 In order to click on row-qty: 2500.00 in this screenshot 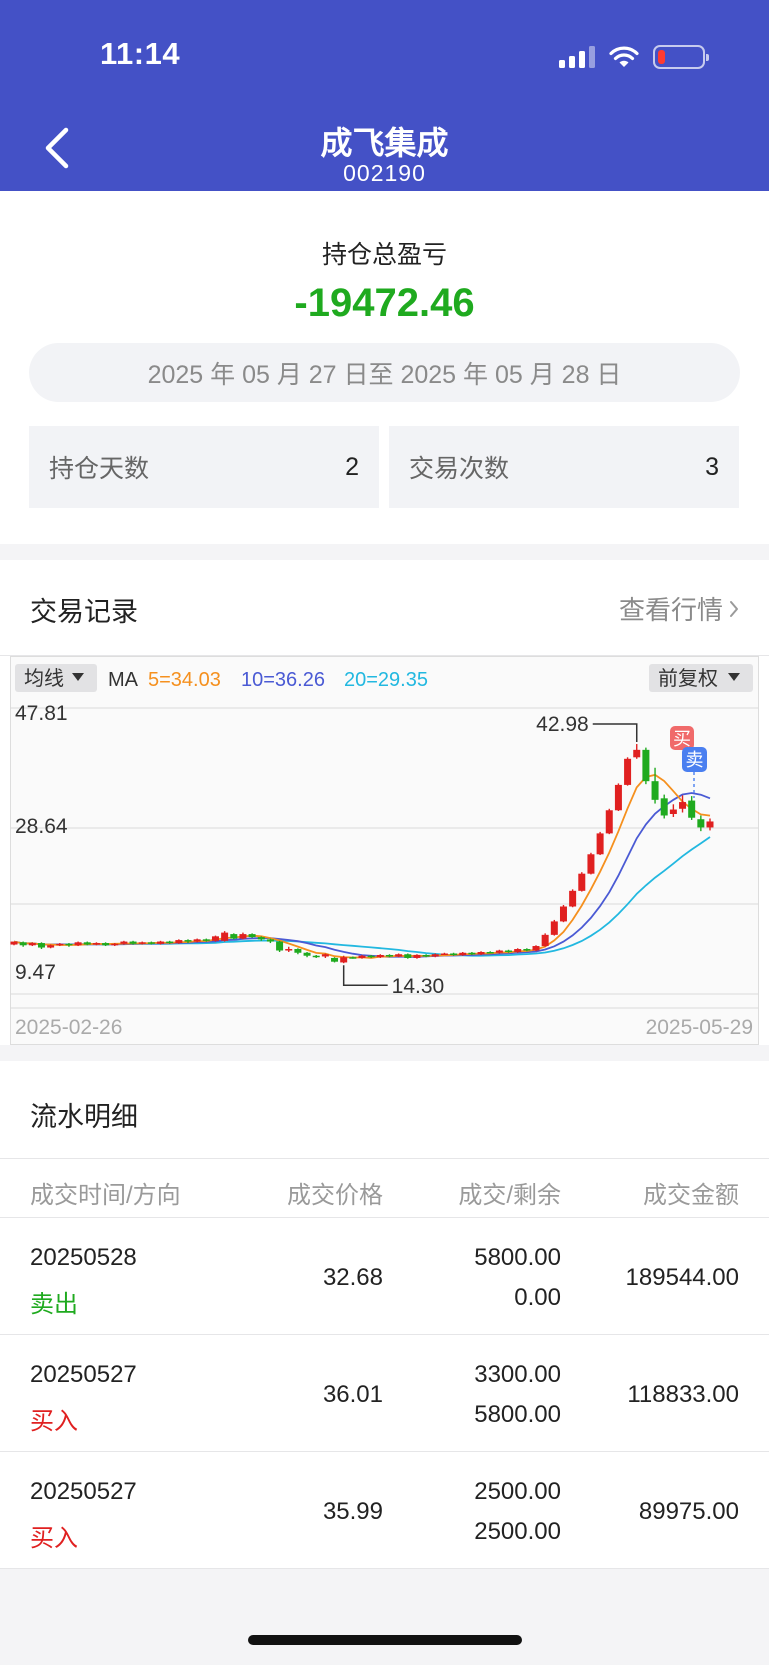, I will do `click(517, 1491)`.